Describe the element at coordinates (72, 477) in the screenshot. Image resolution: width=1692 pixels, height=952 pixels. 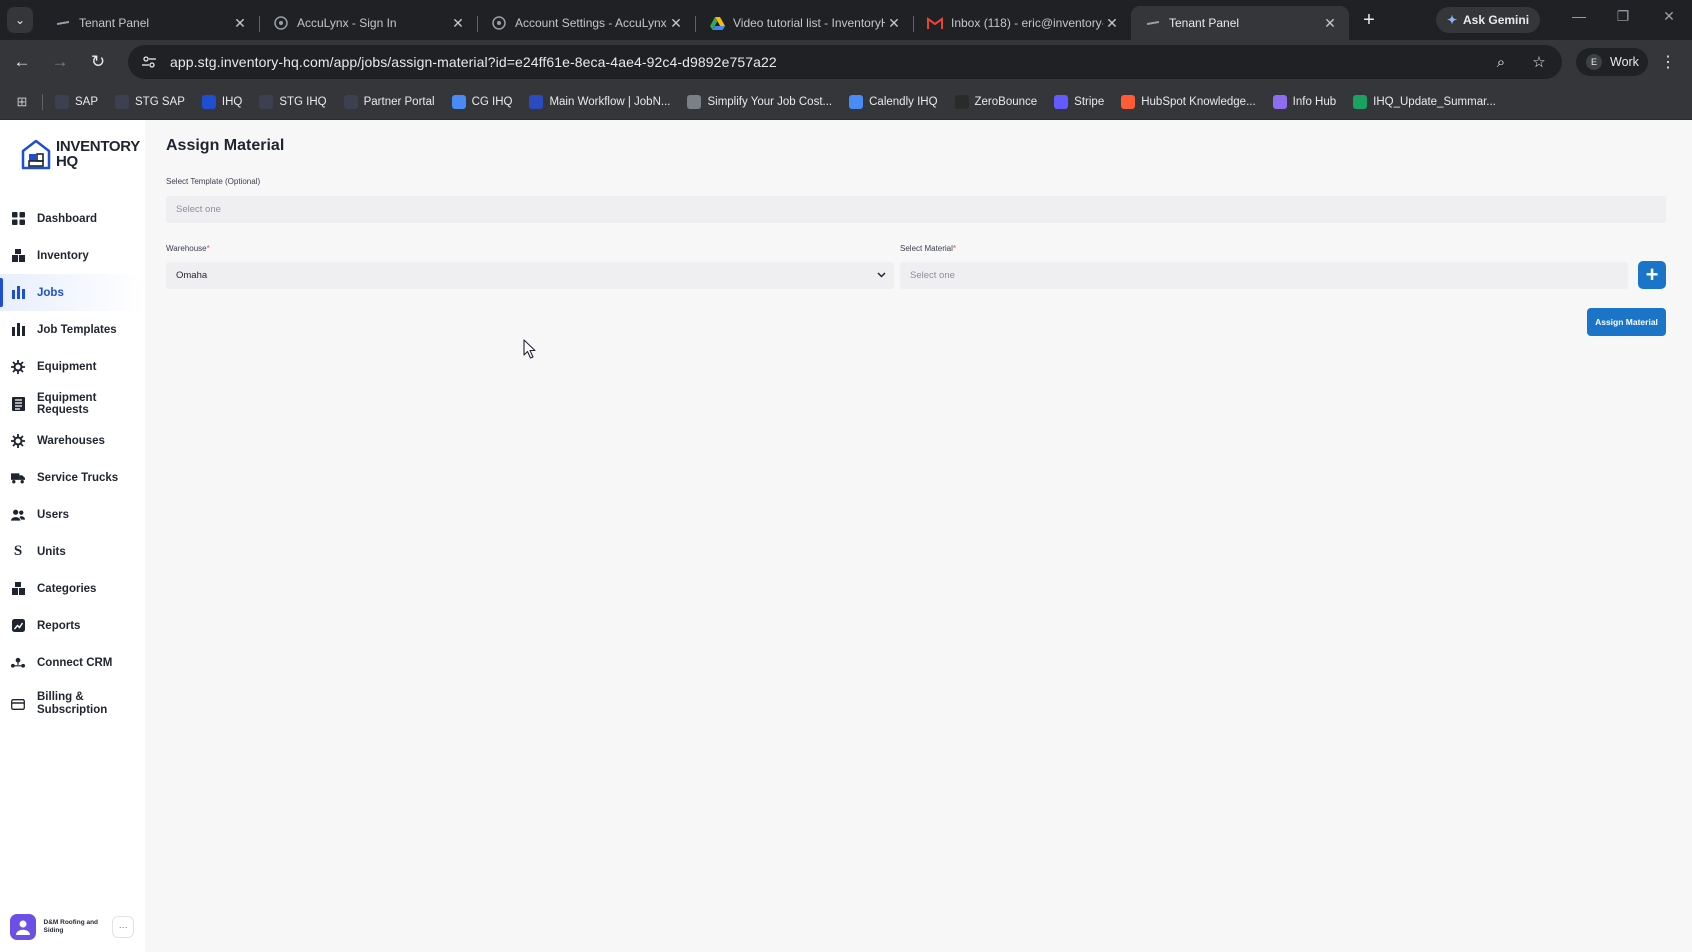
I see `sidebar-item-service-trucks: Service Trucks` at that location.